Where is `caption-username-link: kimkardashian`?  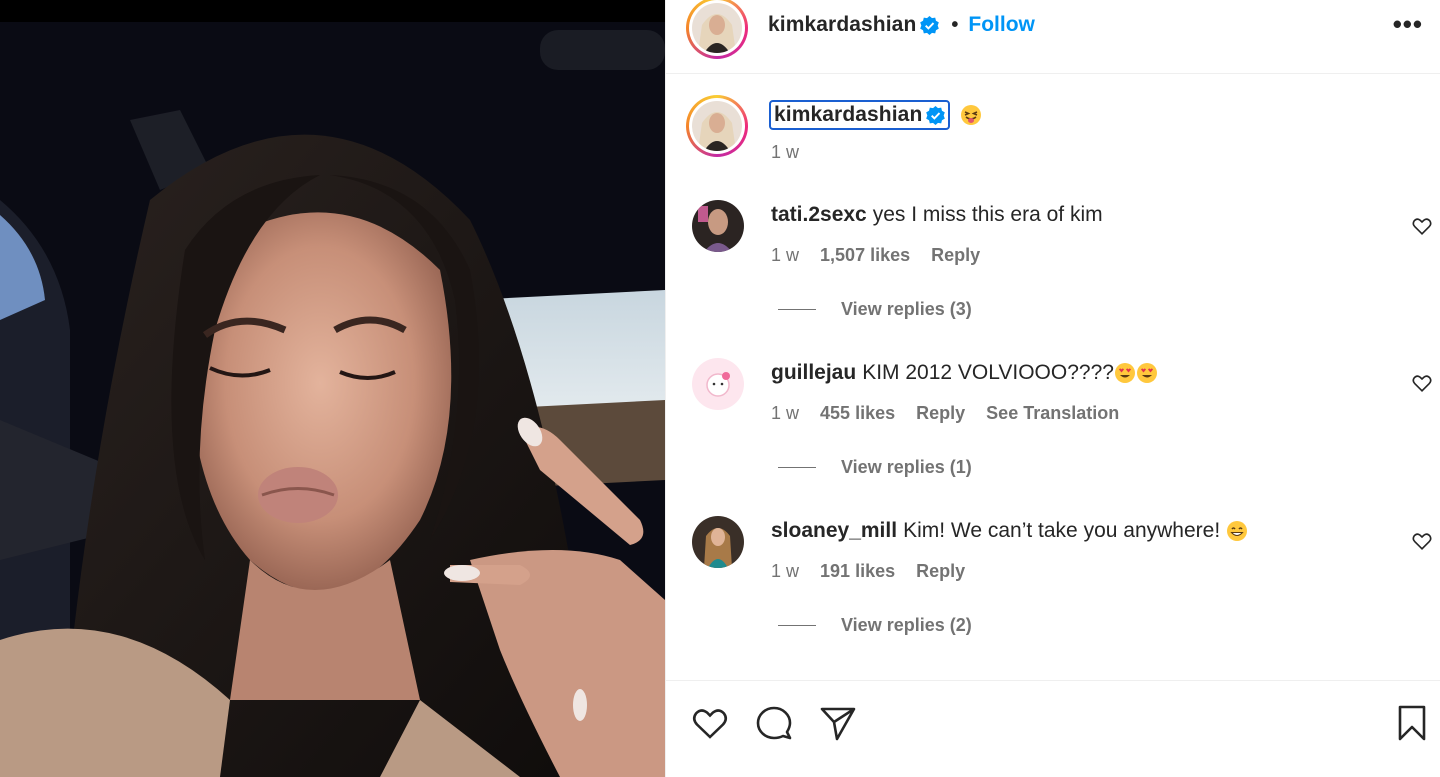
caption-username-link: kimkardashian is located at coordinates (860, 115).